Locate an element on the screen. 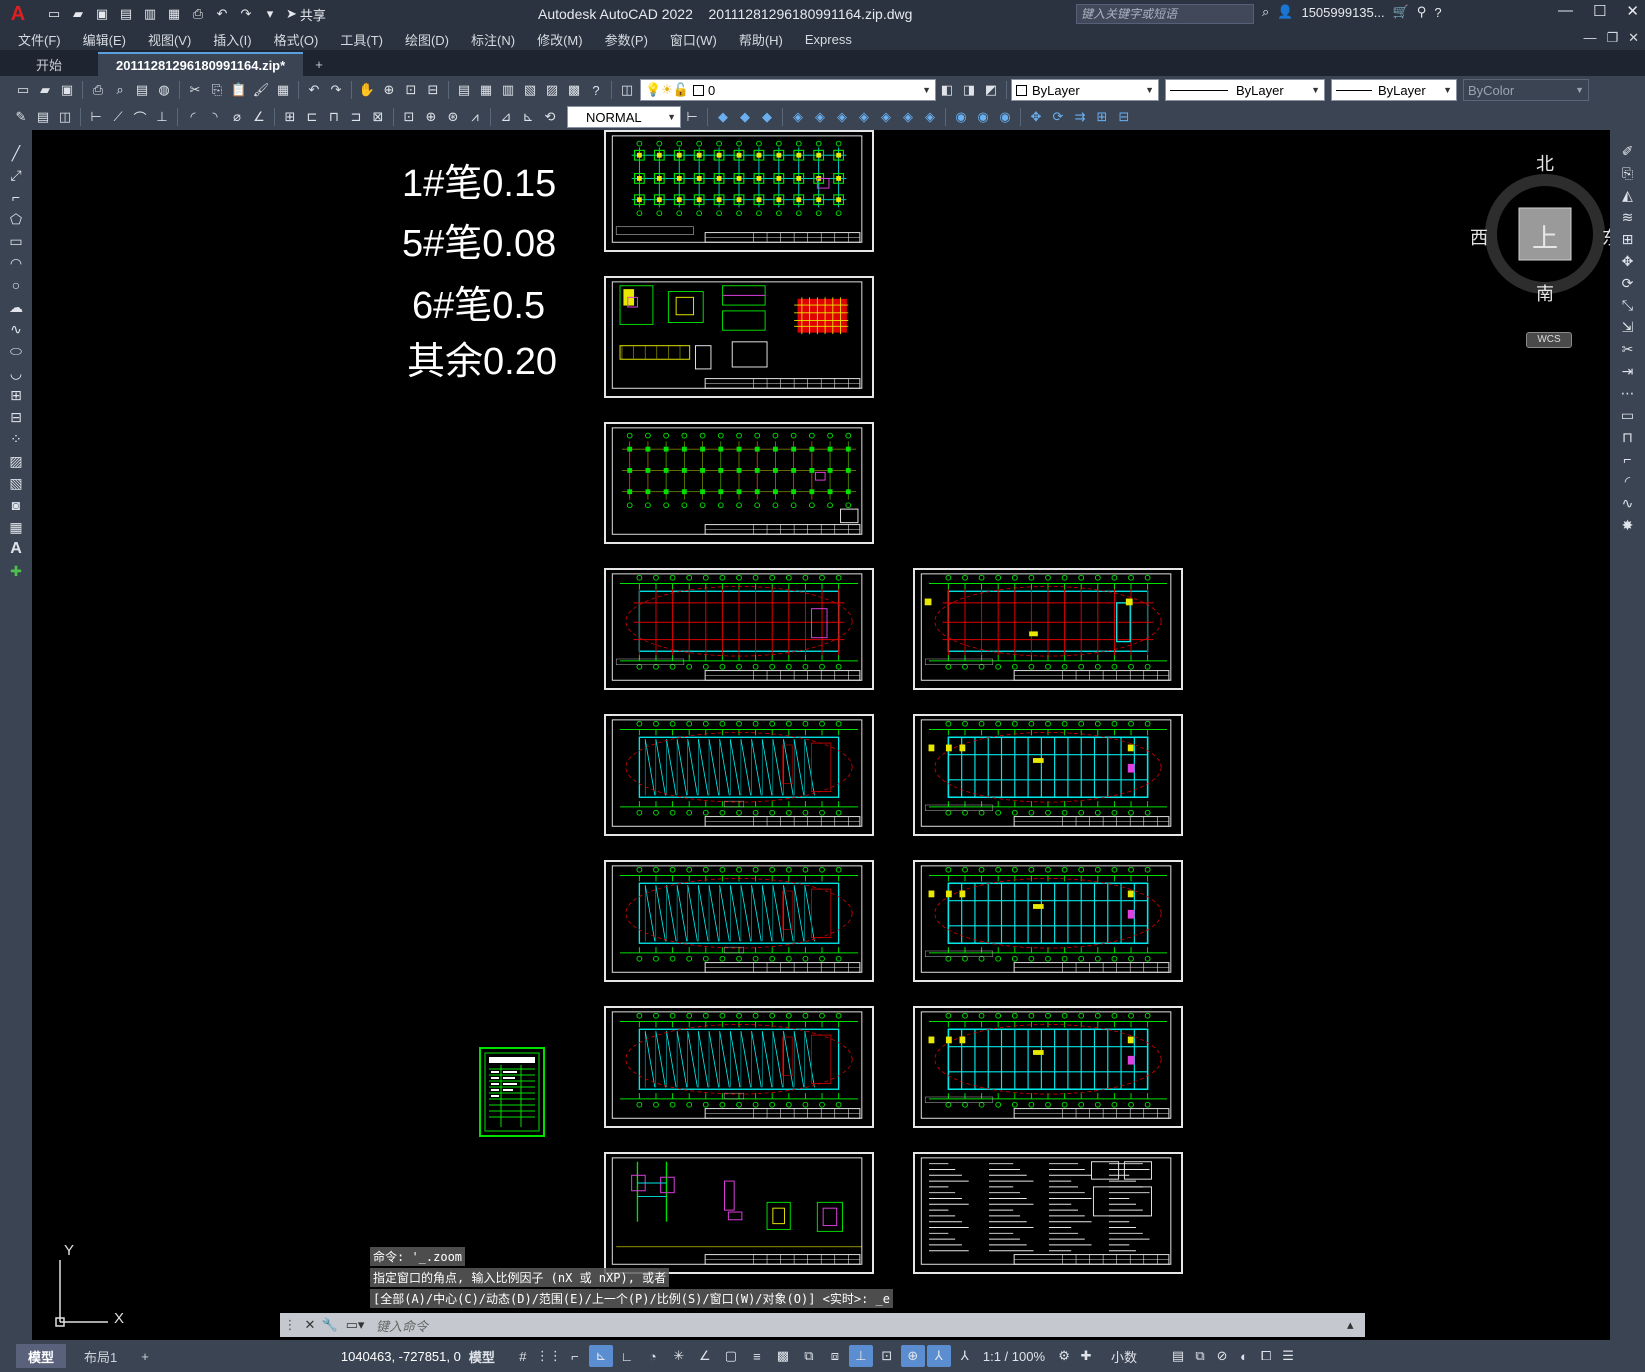 The image size is (1645, 1372). explode-icon: ✸ is located at coordinates (1628, 525).